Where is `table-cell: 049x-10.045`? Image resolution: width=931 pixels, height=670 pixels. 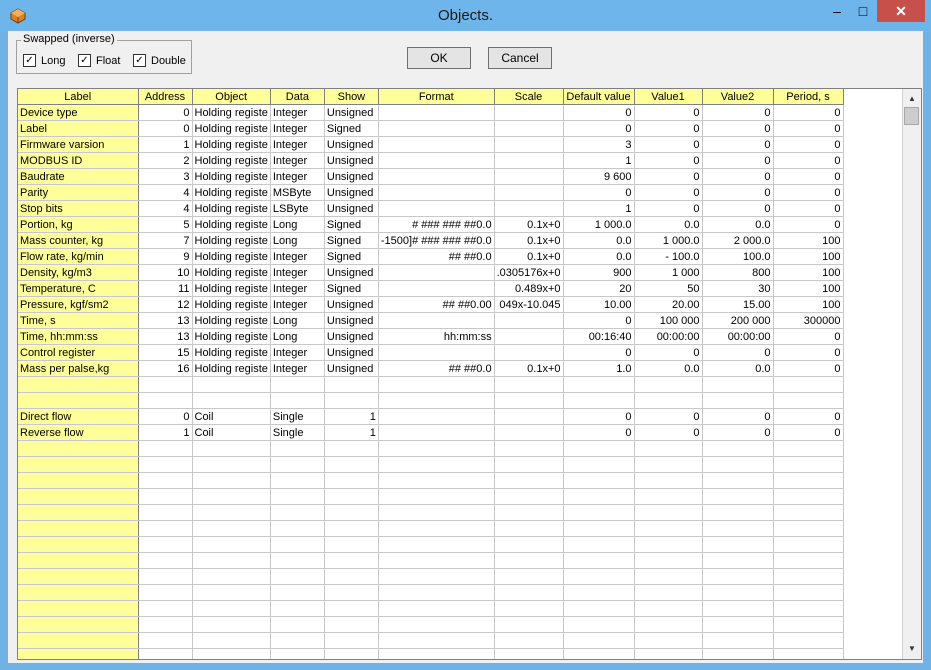
table-cell: 049x-10.045 is located at coordinates (529, 304).